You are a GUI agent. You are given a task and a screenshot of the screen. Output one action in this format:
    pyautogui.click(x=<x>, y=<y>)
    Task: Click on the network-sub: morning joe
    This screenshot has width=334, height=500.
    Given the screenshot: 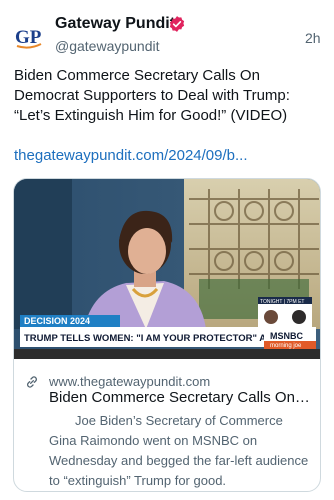 What is the action you would take?
    pyautogui.click(x=286, y=346)
    